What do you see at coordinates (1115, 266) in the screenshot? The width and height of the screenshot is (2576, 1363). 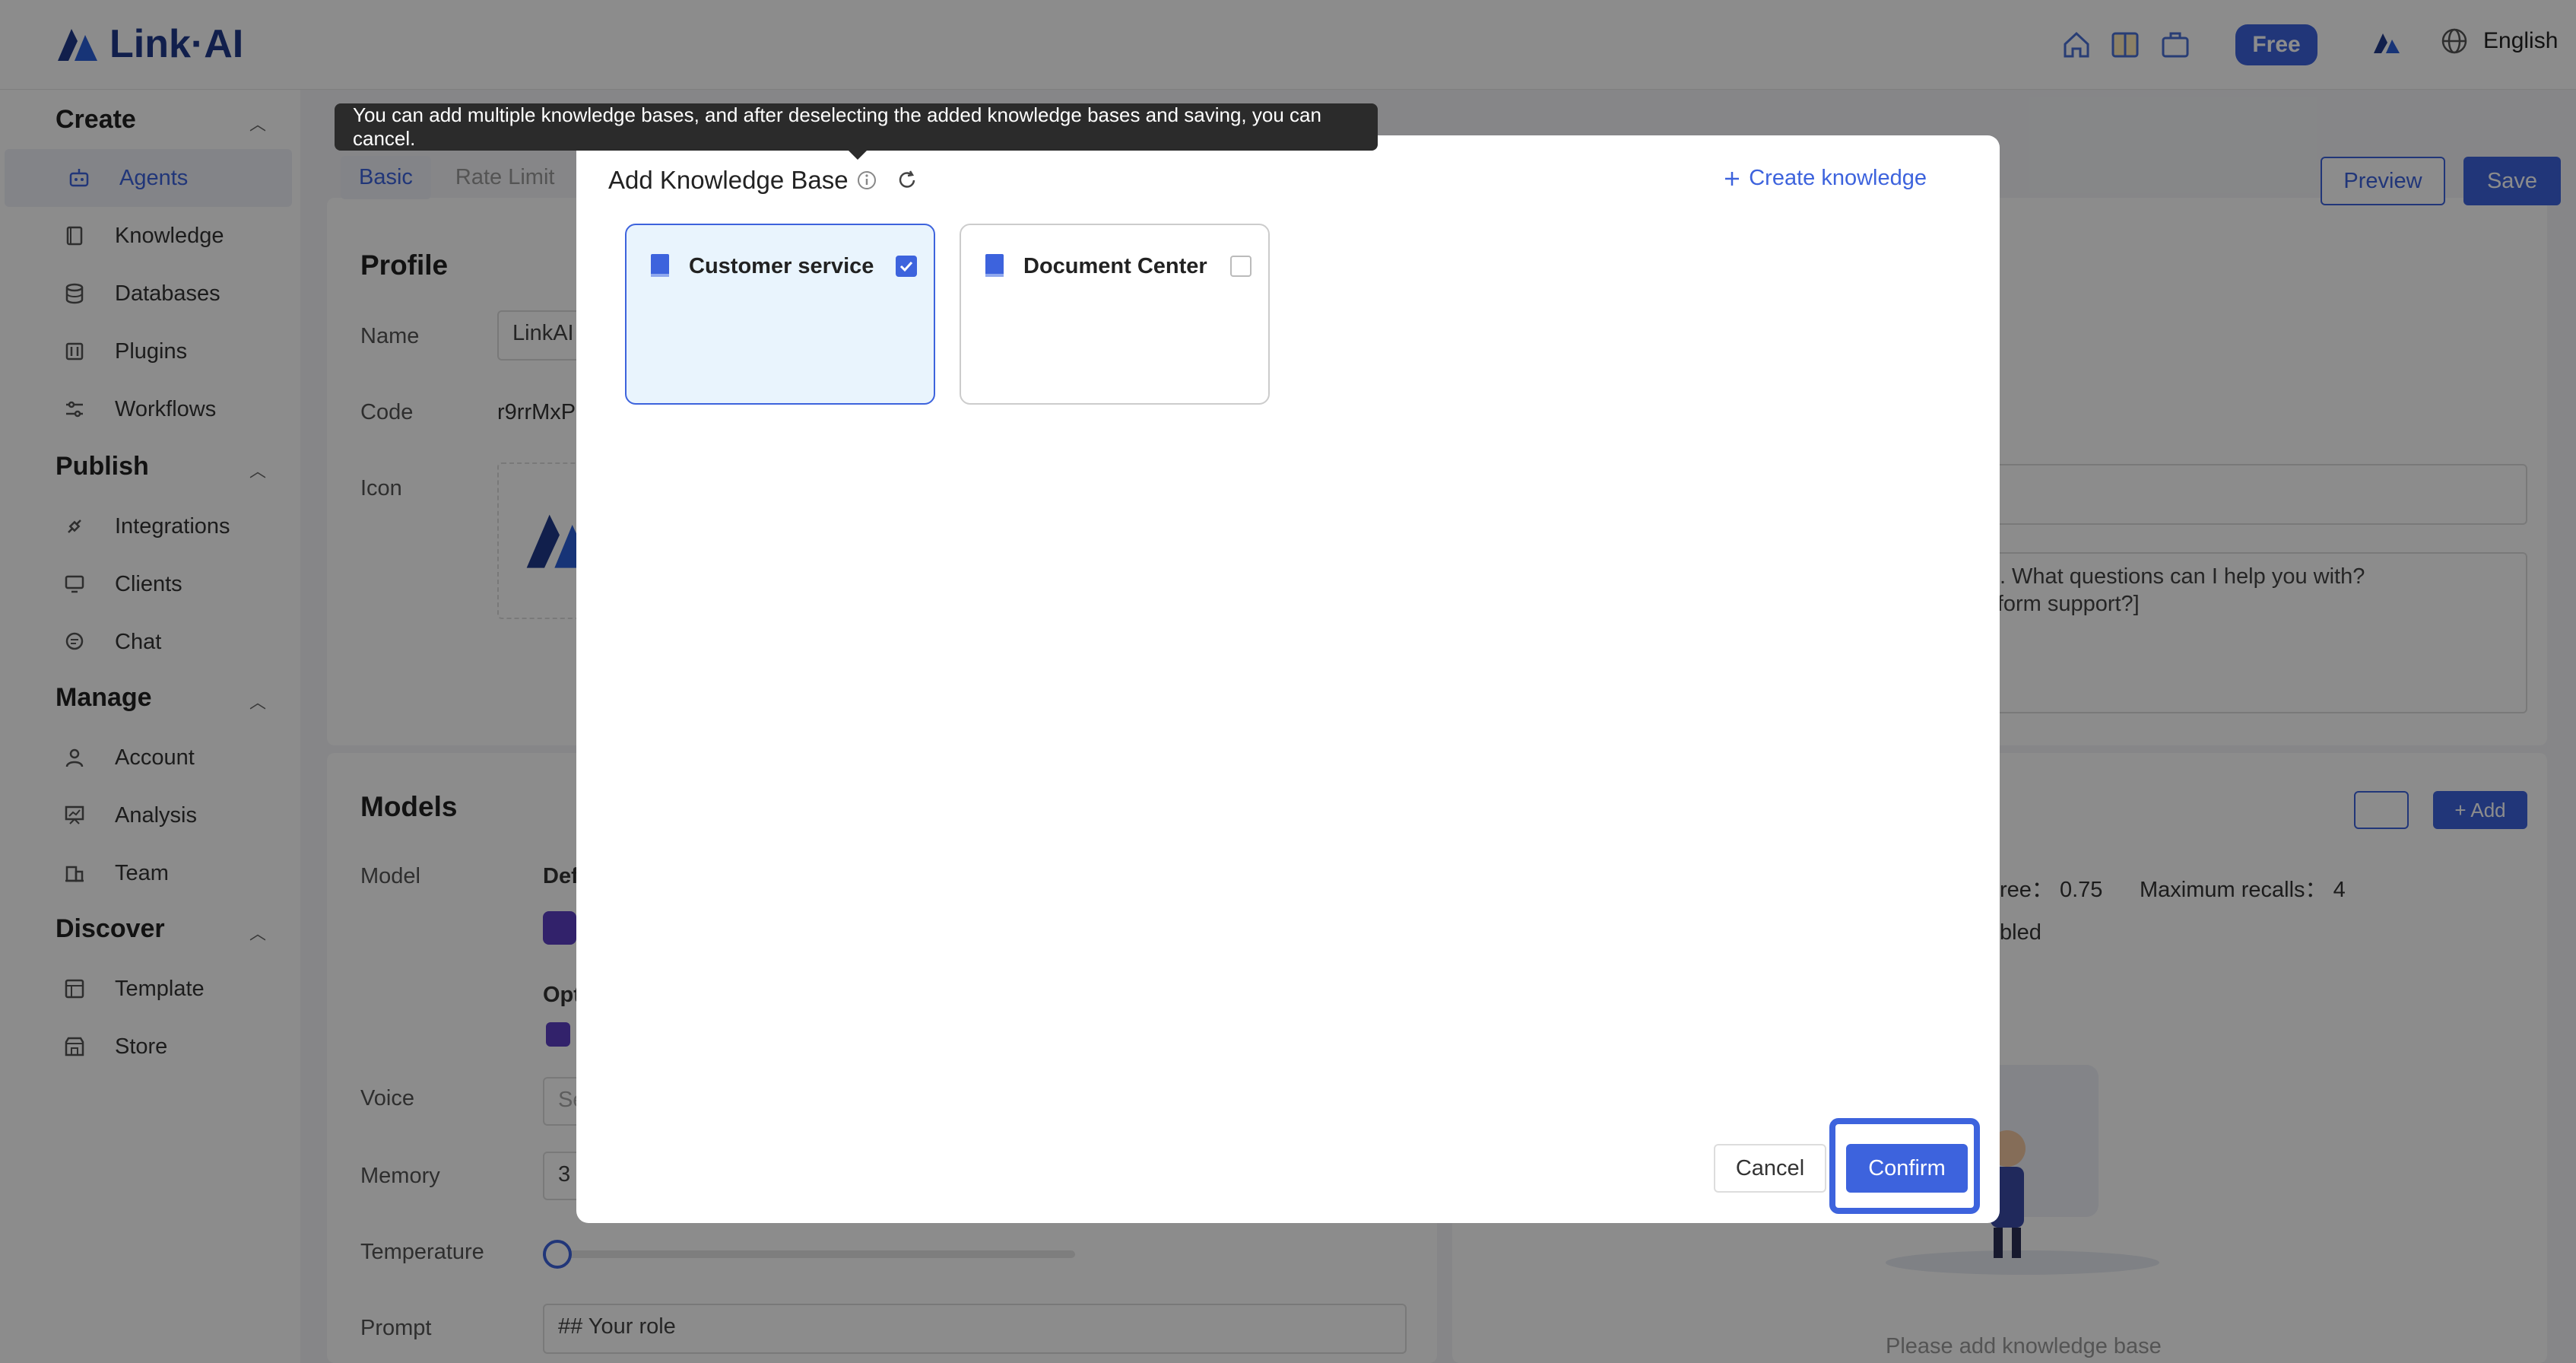 I see `kb-card-name: Document Center` at bounding box center [1115, 266].